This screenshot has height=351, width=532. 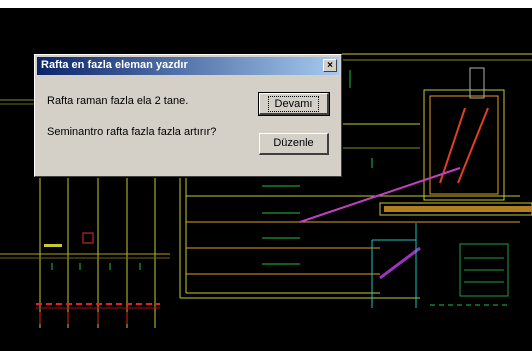 I want to click on edit-button: Düzenle, so click(x=294, y=144).